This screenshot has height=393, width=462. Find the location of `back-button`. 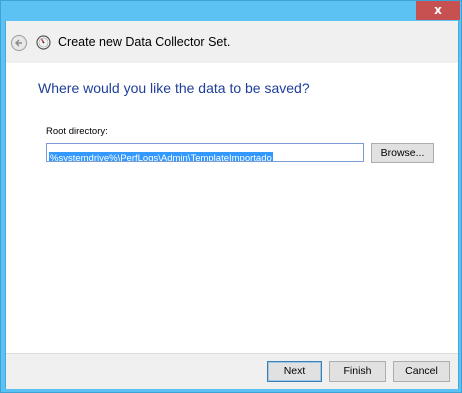

back-button is located at coordinates (19, 43).